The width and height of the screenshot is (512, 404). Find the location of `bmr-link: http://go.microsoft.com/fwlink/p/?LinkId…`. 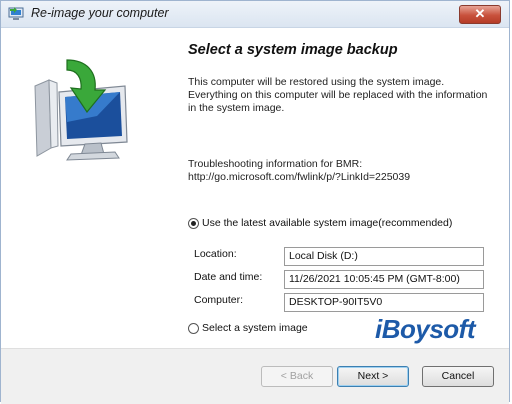

bmr-link: http://go.microsoft.com/fwlink/p/?LinkId… is located at coordinates (338, 177).